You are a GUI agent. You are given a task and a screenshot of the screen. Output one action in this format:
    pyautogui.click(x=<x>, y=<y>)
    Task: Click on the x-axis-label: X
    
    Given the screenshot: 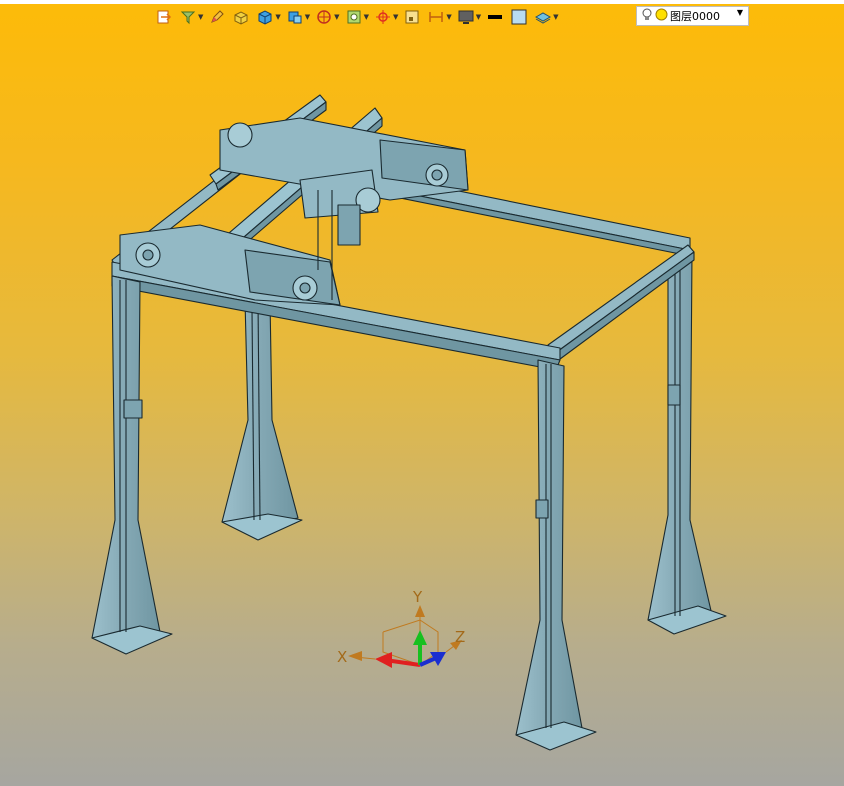 What is the action you would take?
    pyautogui.click(x=342, y=657)
    